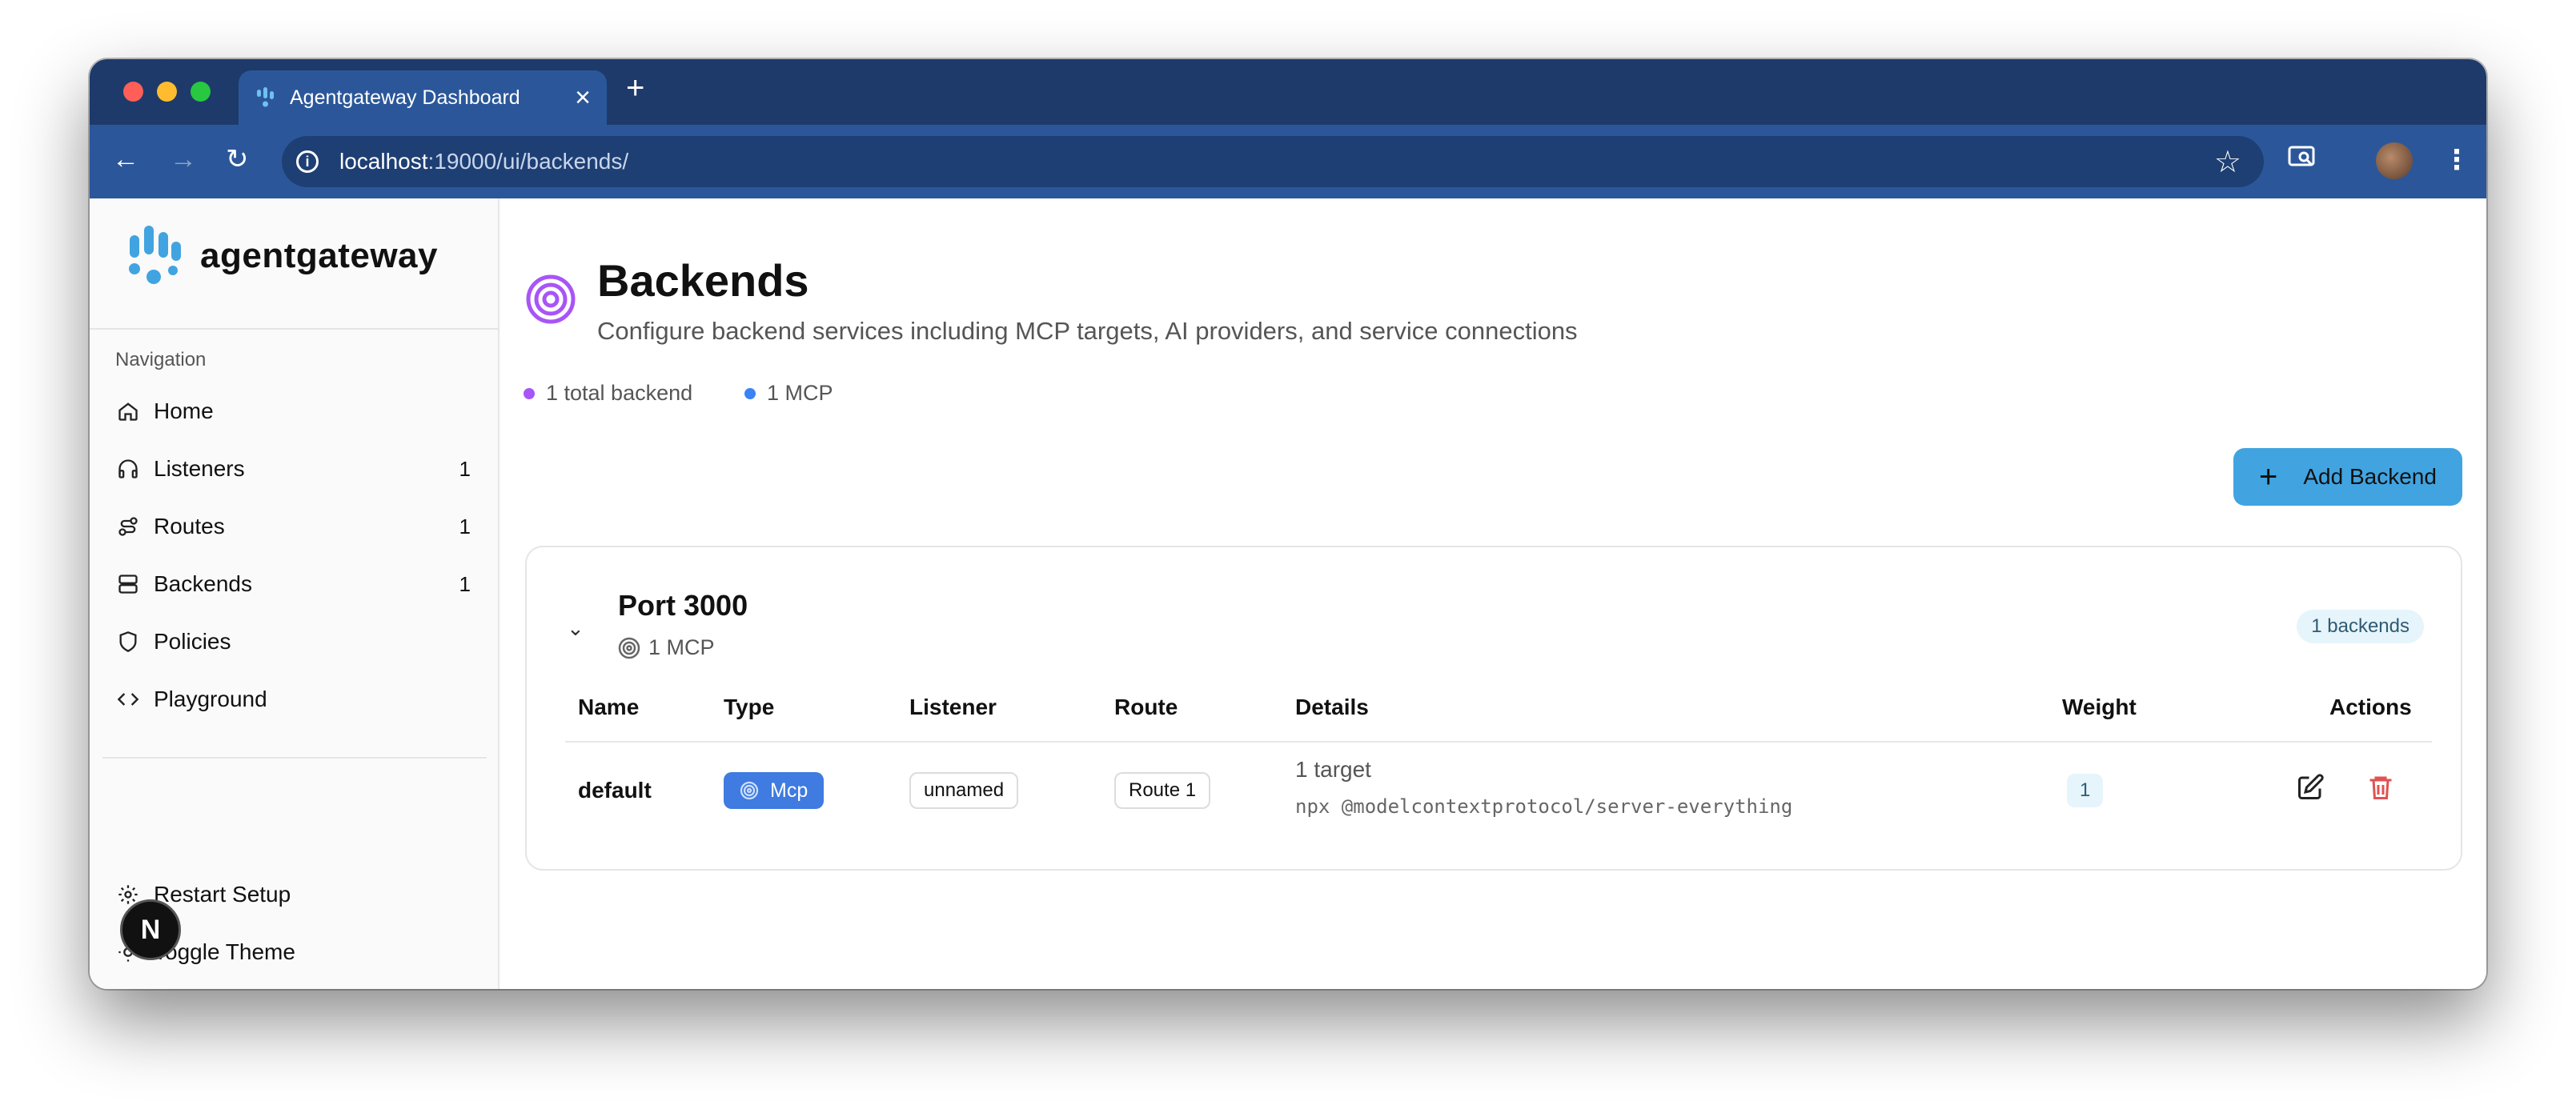 The height and width of the screenshot is (1109, 2576). What do you see at coordinates (293, 412) in the screenshot?
I see `sidebar-item-home: Home` at bounding box center [293, 412].